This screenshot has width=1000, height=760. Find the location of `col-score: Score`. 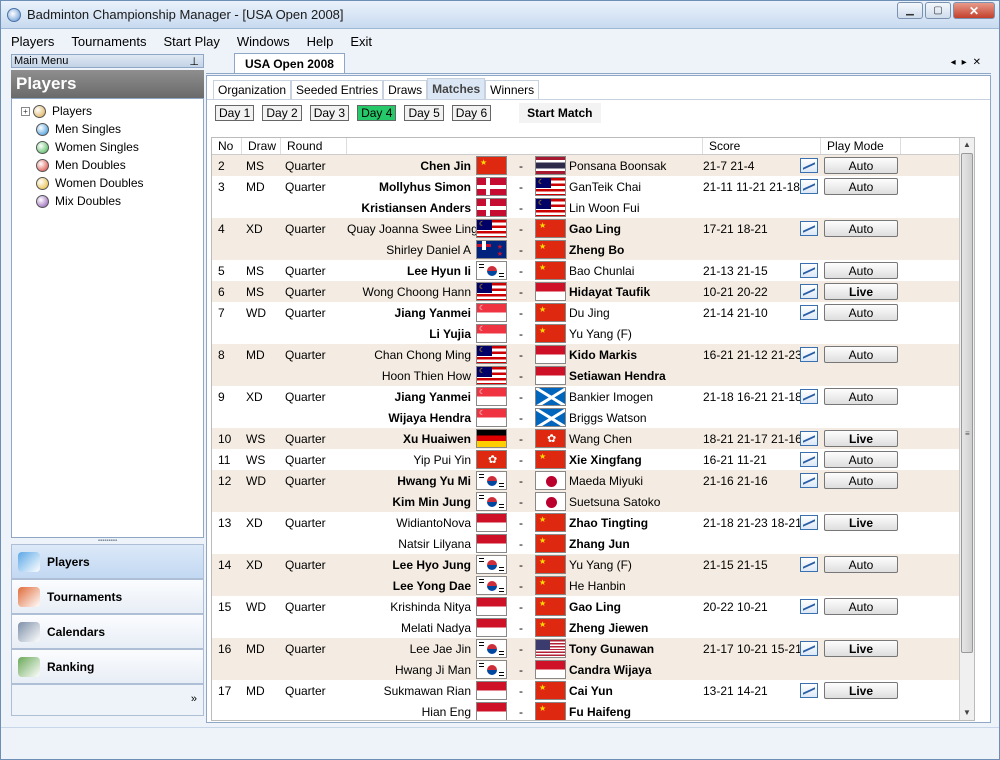

col-score: Score is located at coordinates (762, 146).